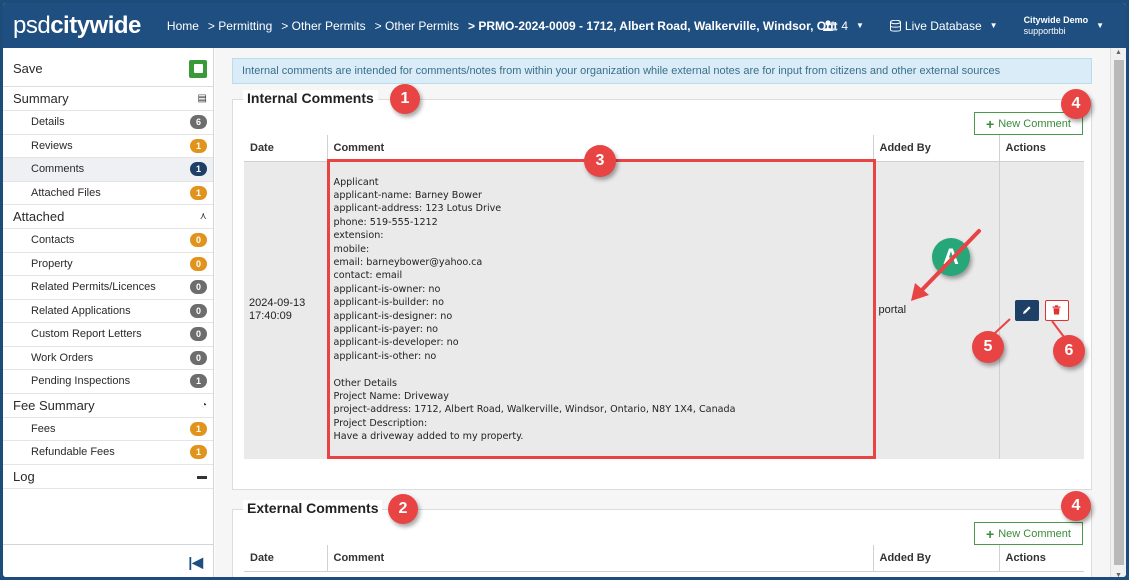  What do you see at coordinates (108, 69) in the screenshot?
I see `save-button: Save` at bounding box center [108, 69].